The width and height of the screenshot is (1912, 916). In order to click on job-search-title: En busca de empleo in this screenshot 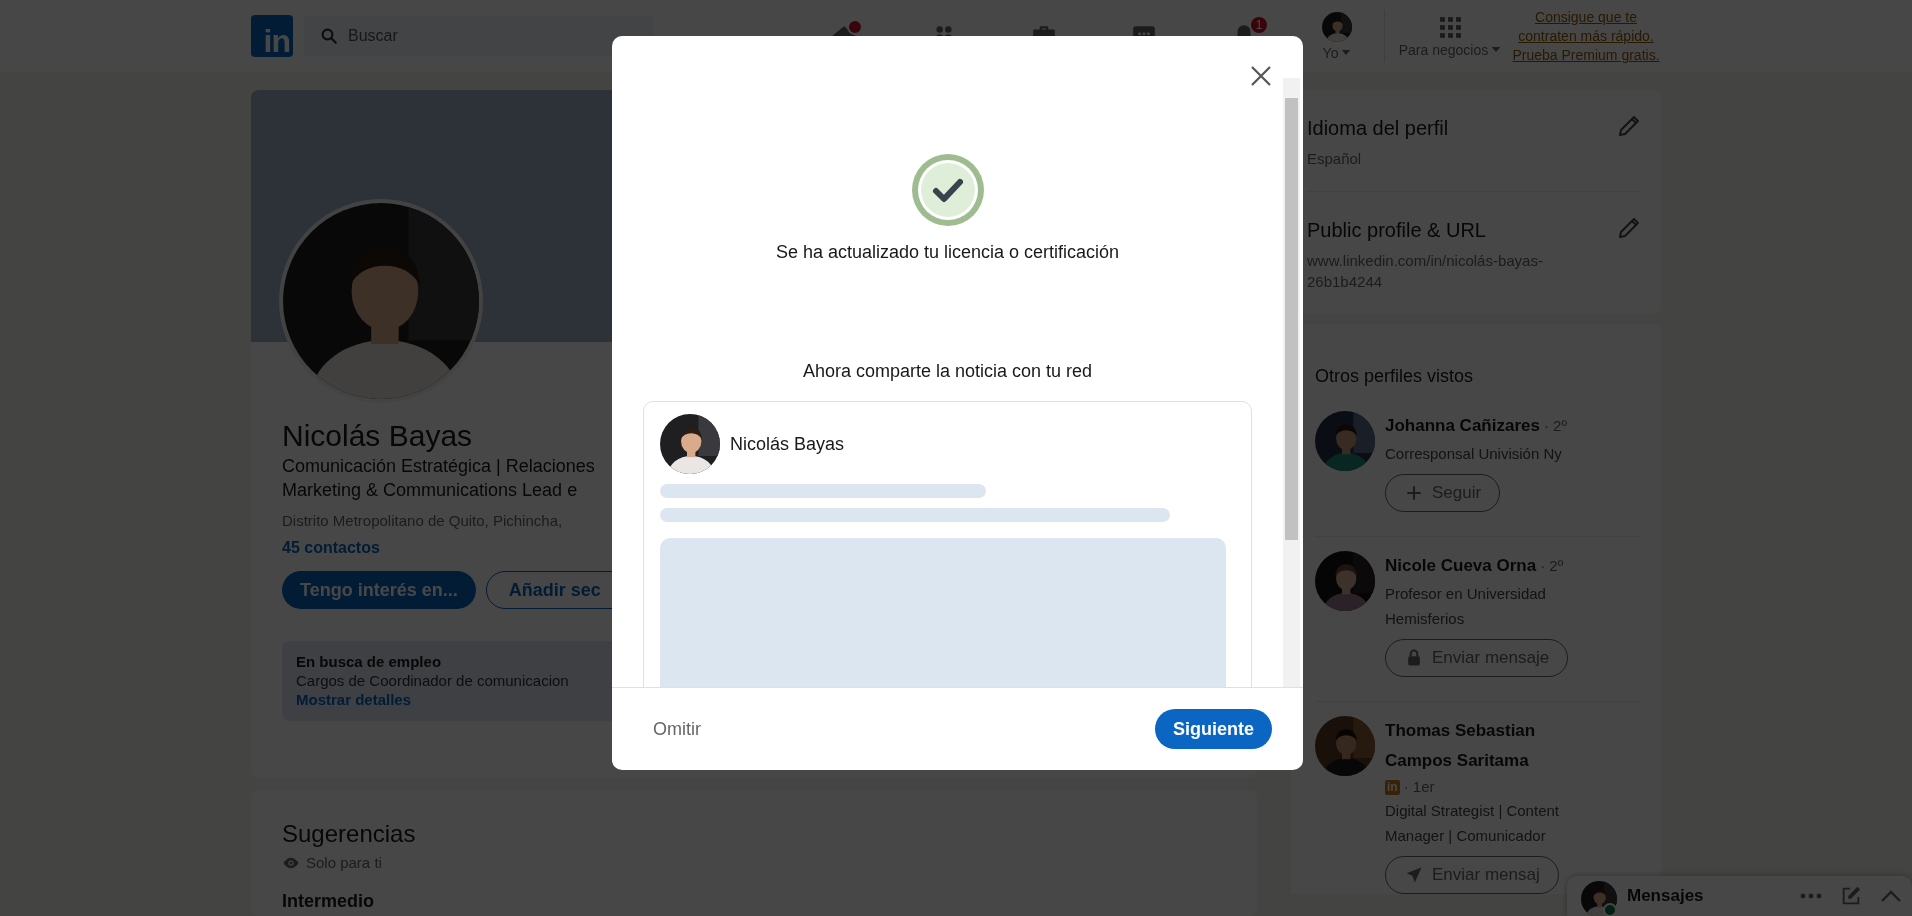, I will do `click(369, 661)`.